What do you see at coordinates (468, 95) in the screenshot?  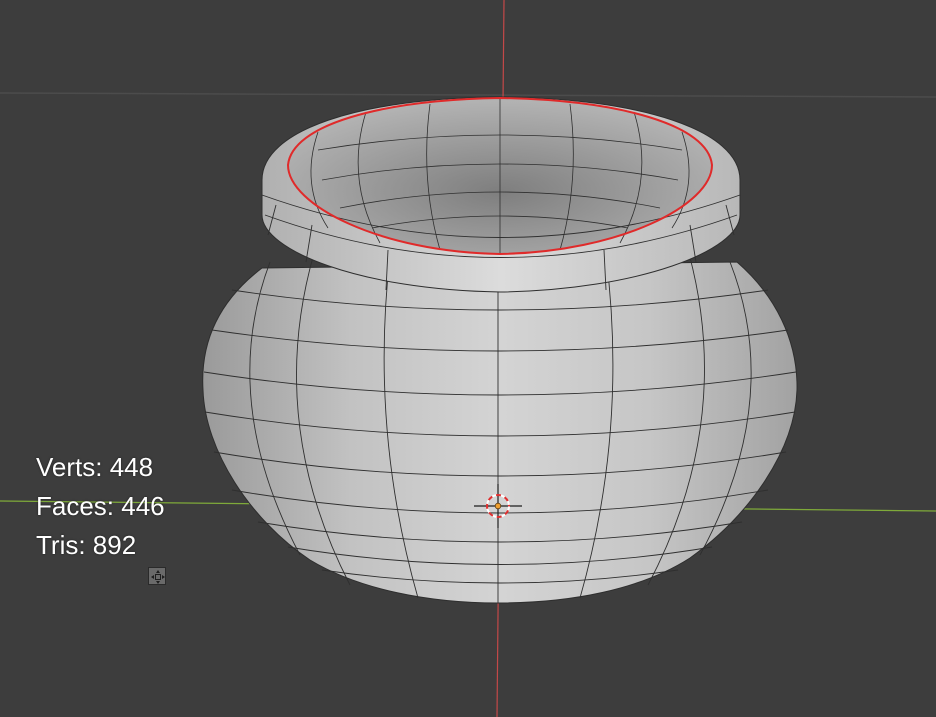 I see `grid-horizon-line` at bounding box center [468, 95].